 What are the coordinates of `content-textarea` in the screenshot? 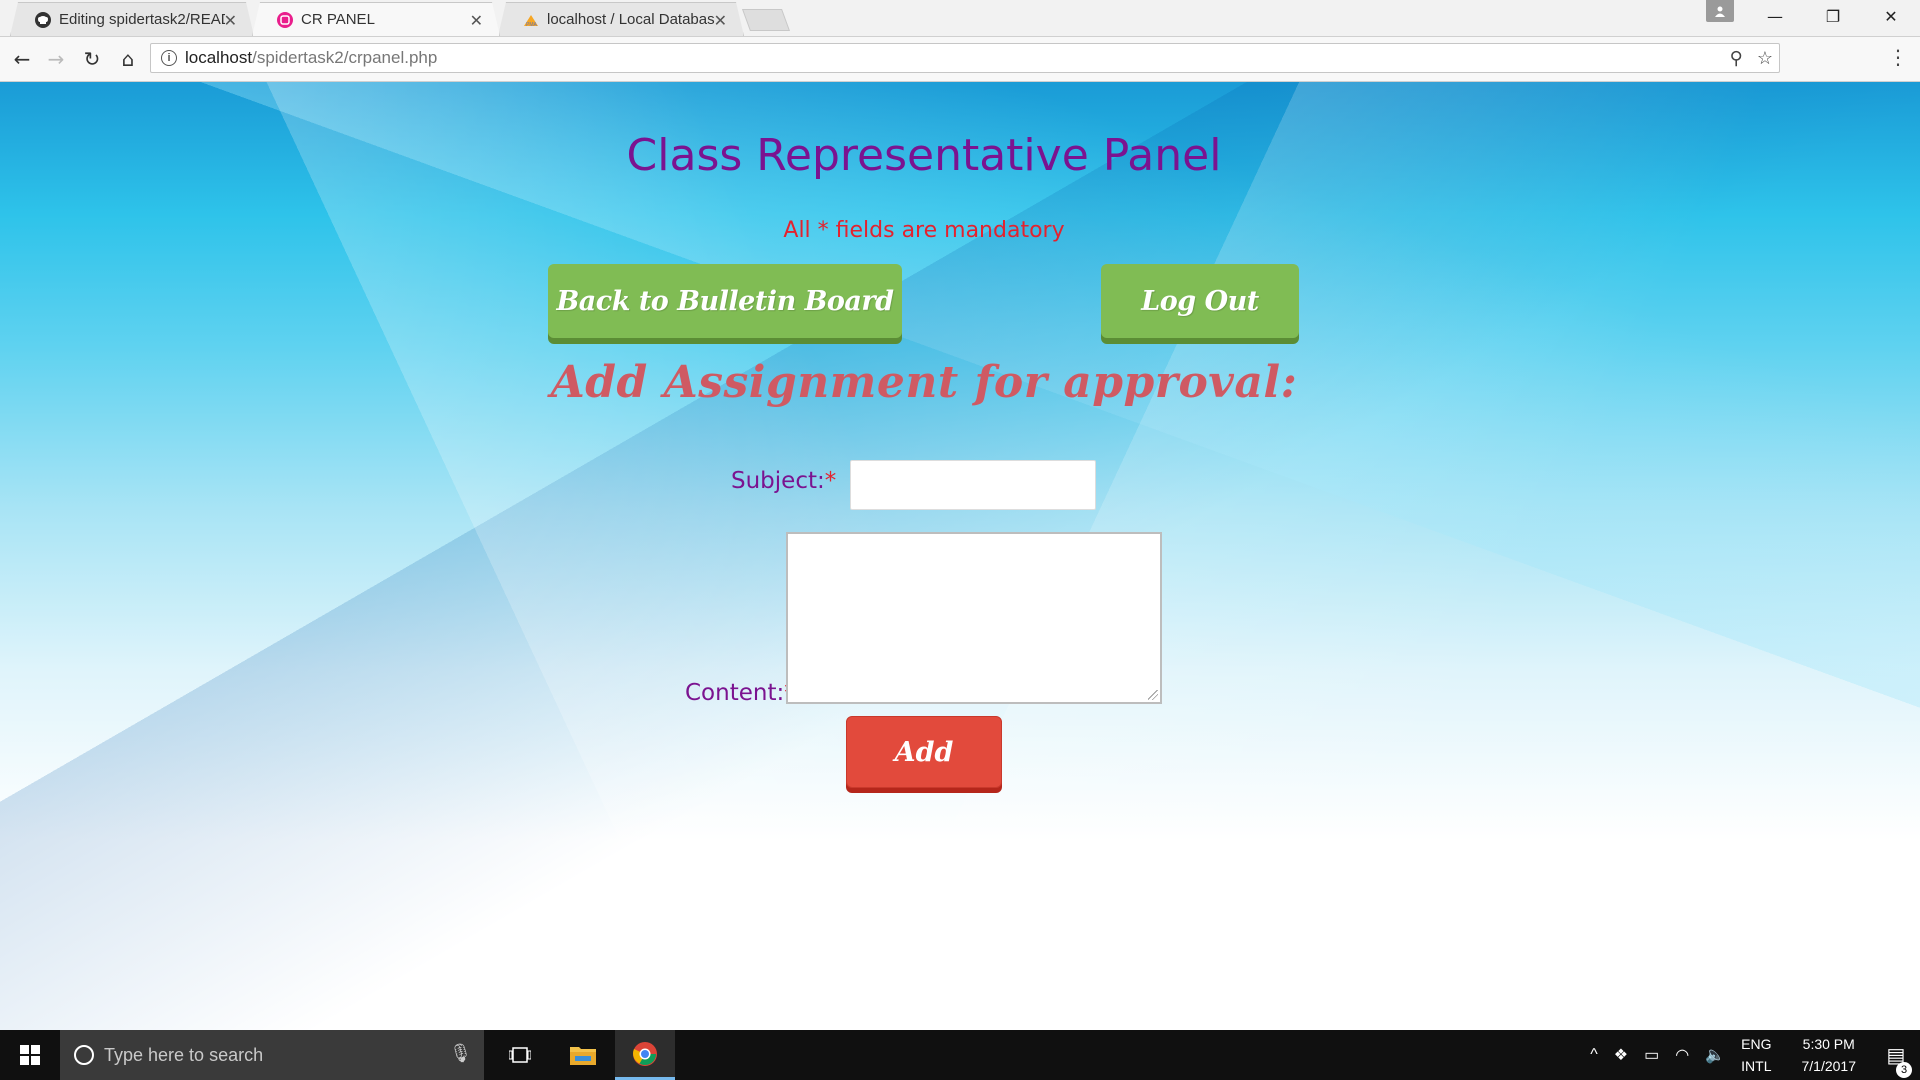 It's located at (974, 618).